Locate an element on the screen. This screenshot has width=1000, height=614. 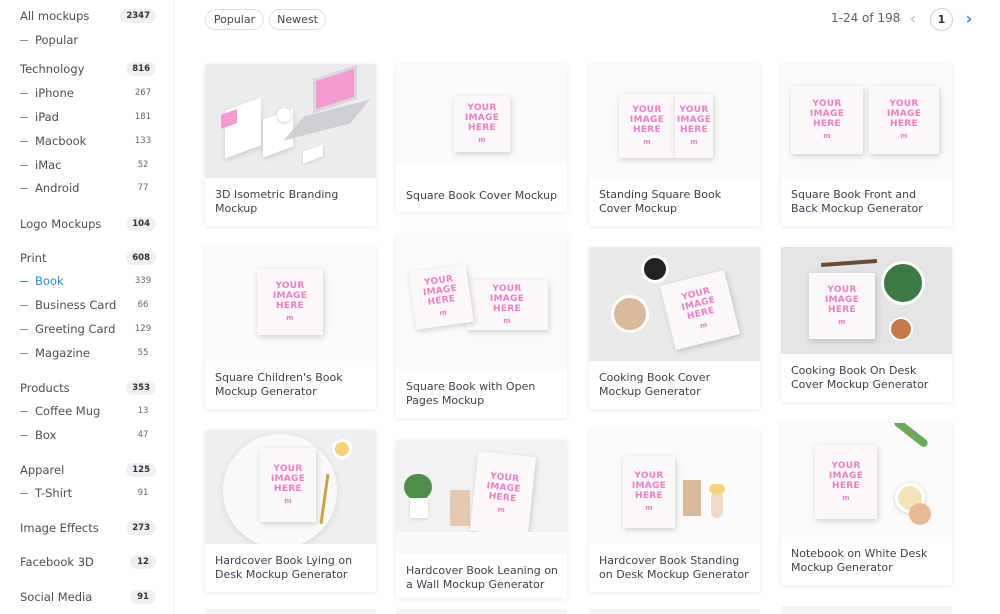
subcategory-text: iPhone is located at coordinates (54, 93).